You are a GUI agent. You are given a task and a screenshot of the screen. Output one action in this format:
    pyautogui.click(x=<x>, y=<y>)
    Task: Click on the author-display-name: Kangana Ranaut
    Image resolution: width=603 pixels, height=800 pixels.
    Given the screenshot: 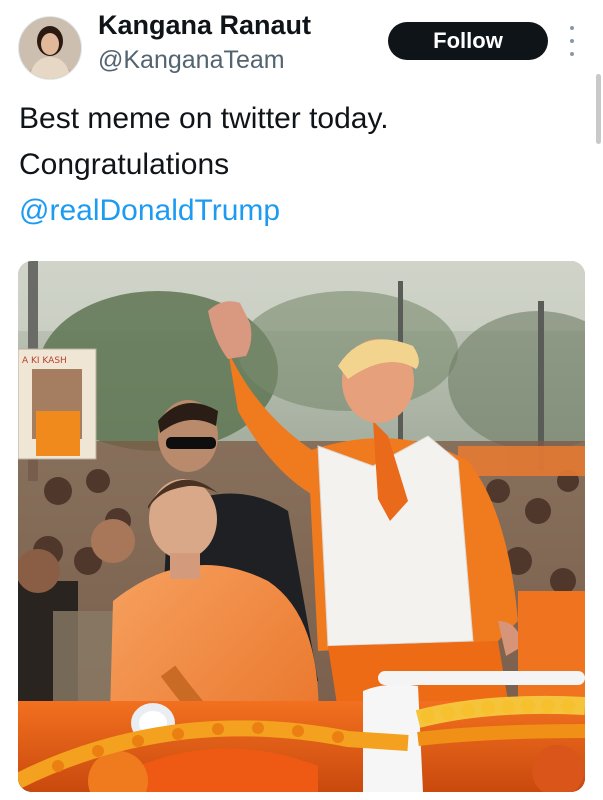 What is the action you would take?
    pyautogui.click(x=204, y=25)
    